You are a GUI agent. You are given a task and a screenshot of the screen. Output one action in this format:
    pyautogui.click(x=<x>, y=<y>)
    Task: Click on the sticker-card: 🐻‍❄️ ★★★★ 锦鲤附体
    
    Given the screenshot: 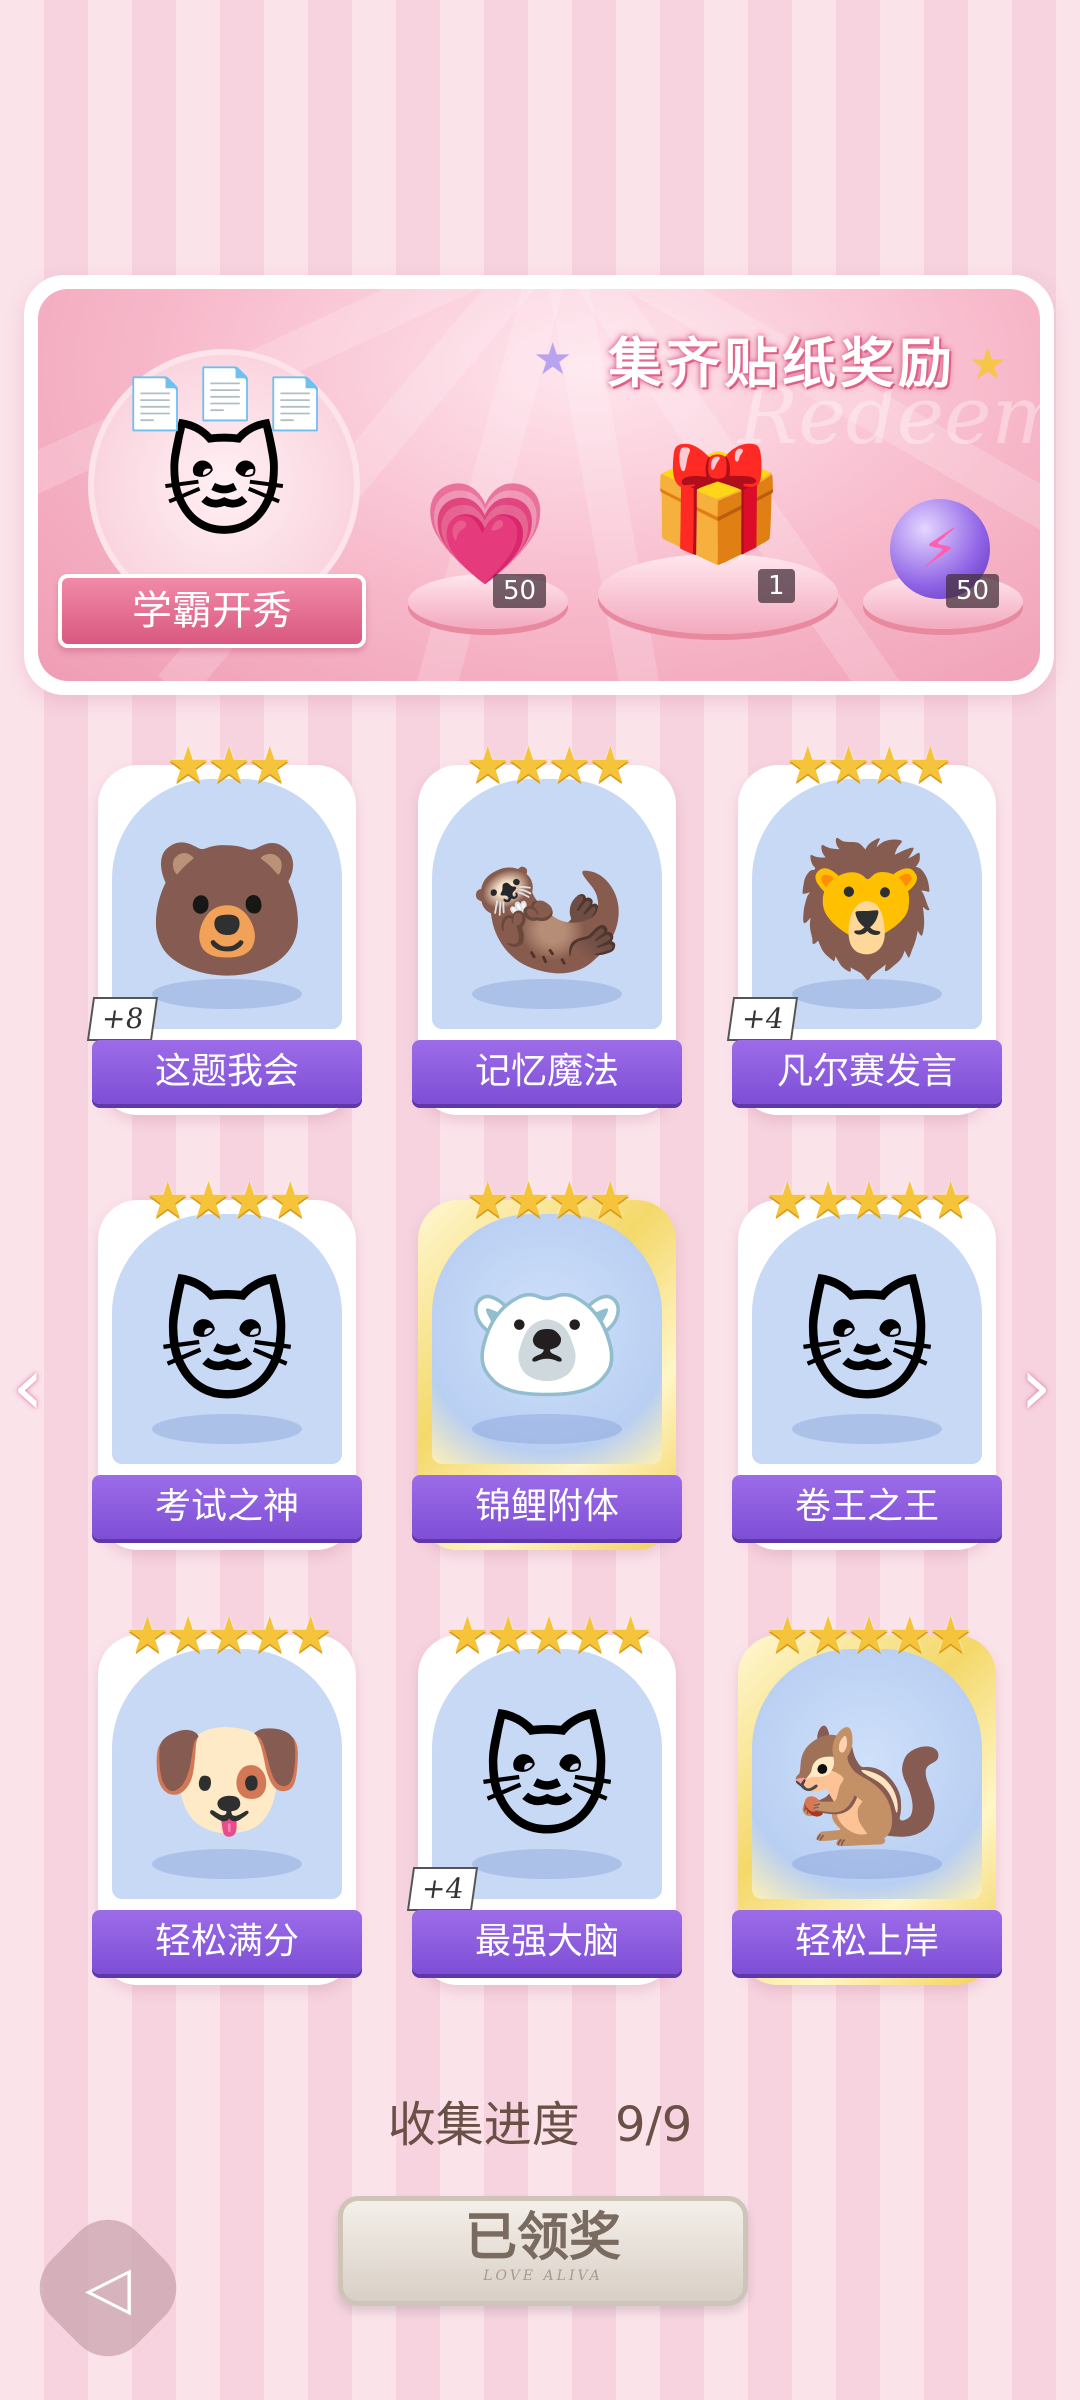 What is the action you would take?
    pyautogui.click(x=547, y=1360)
    